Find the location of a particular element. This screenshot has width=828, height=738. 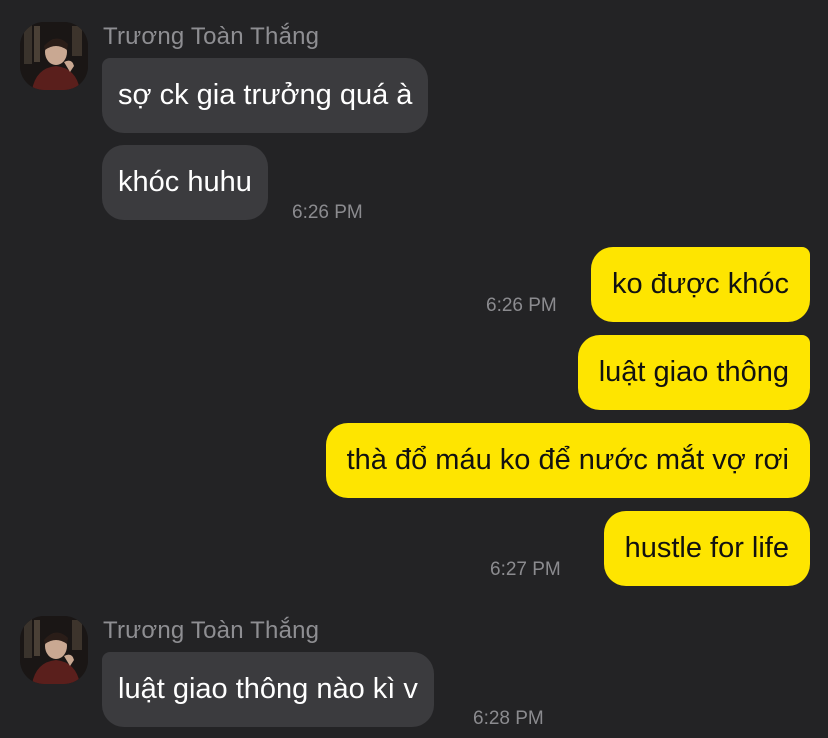

outgoing-message: luật giao thông is located at coordinates (693, 372).